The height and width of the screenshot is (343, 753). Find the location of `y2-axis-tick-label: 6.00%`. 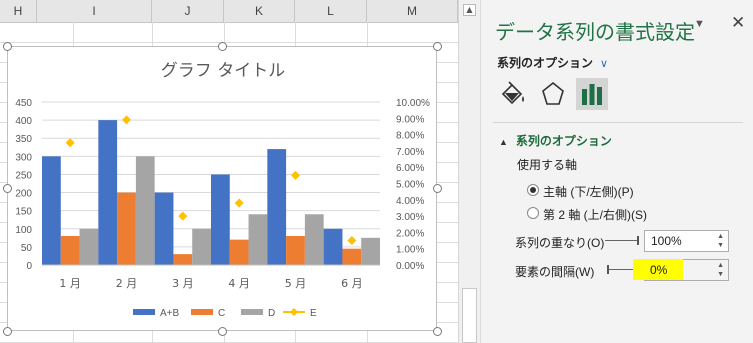

y2-axis-tick-label: 6.00% is located at coordinates (410, 168).